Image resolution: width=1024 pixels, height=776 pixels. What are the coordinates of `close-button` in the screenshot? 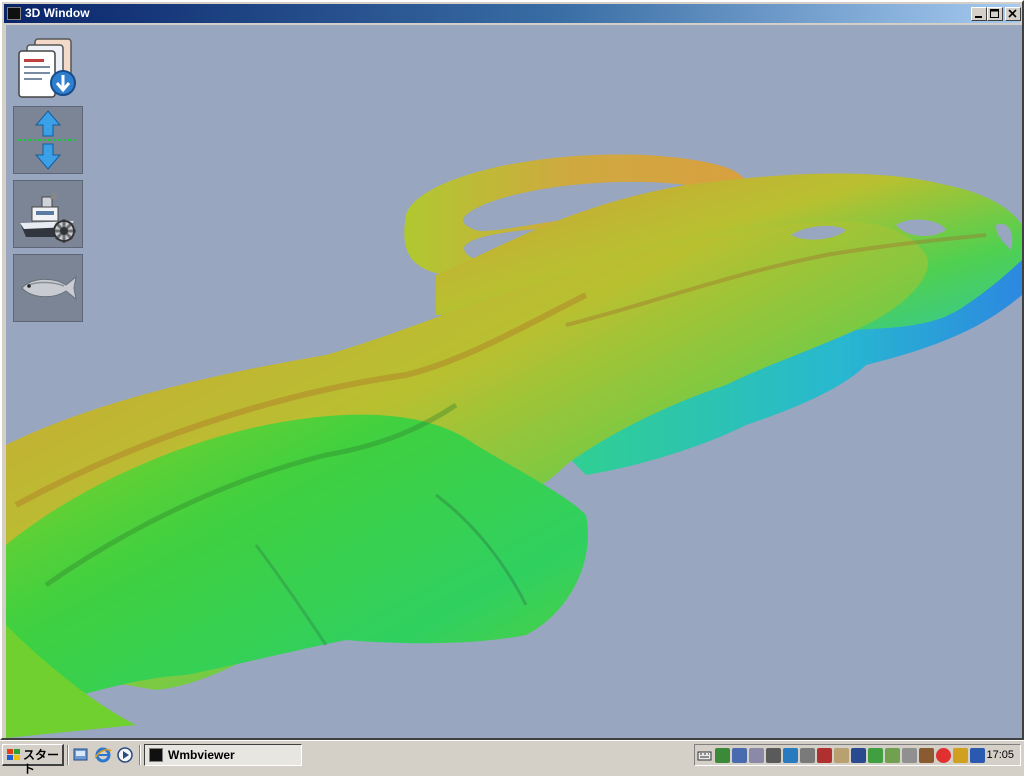 It's located at (1013, 14).